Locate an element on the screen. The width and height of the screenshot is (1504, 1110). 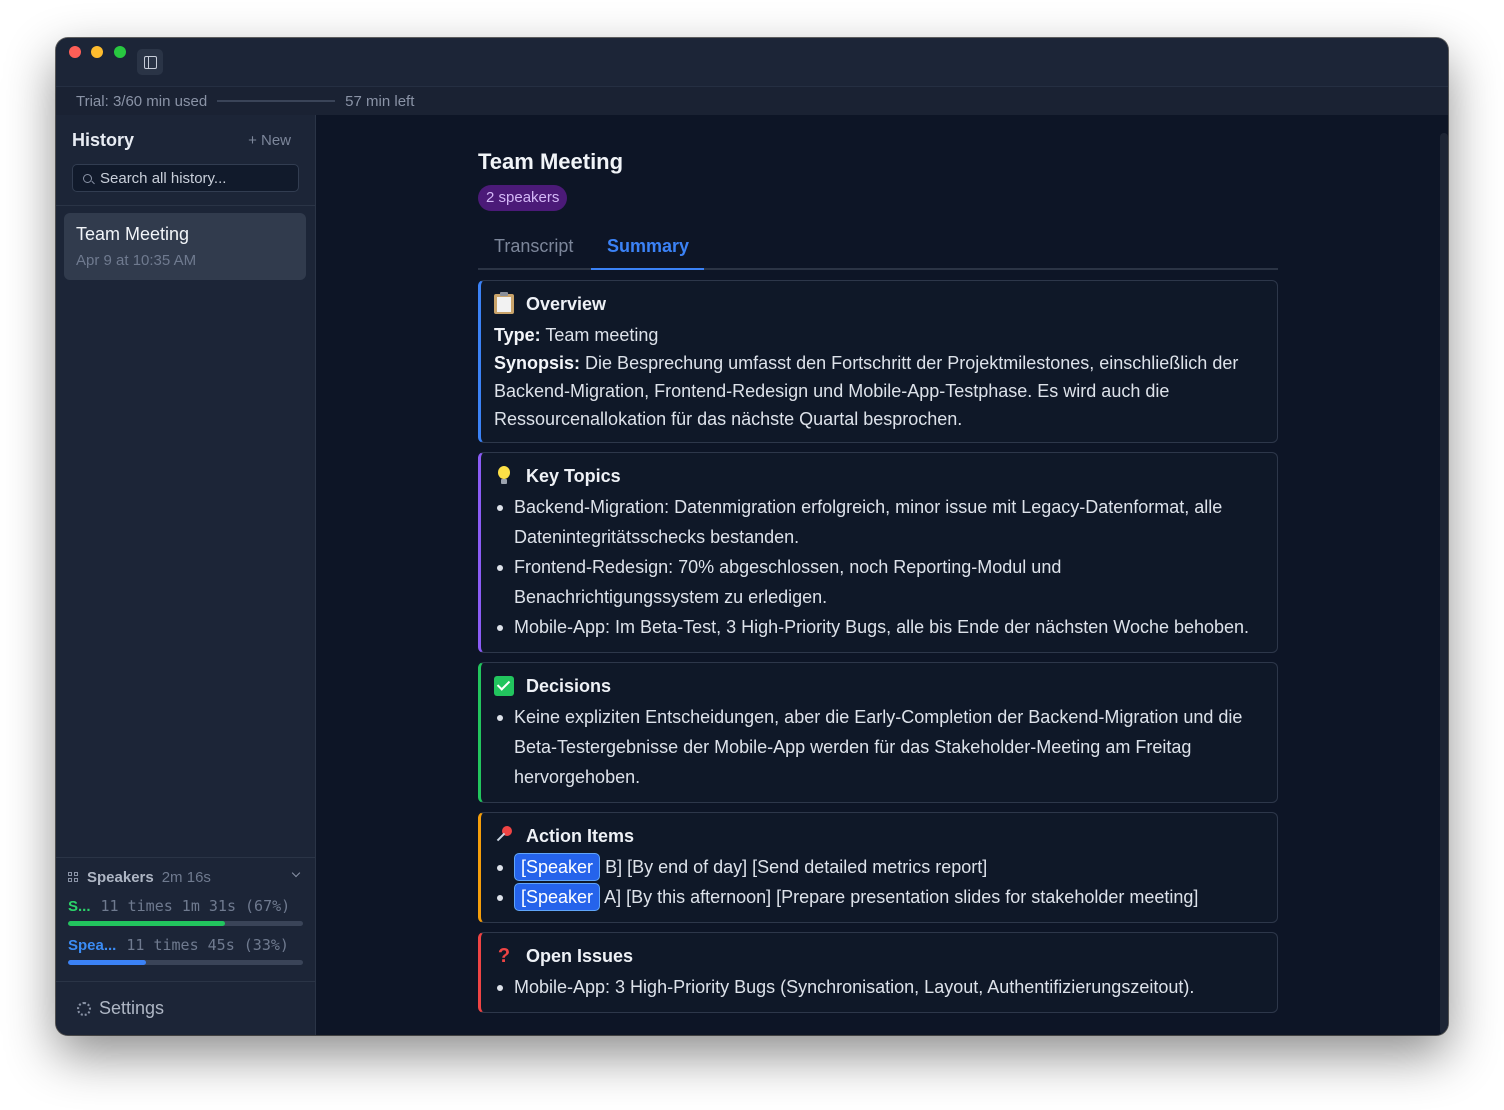
minimize-window-button is located at coordinates (97, 52).